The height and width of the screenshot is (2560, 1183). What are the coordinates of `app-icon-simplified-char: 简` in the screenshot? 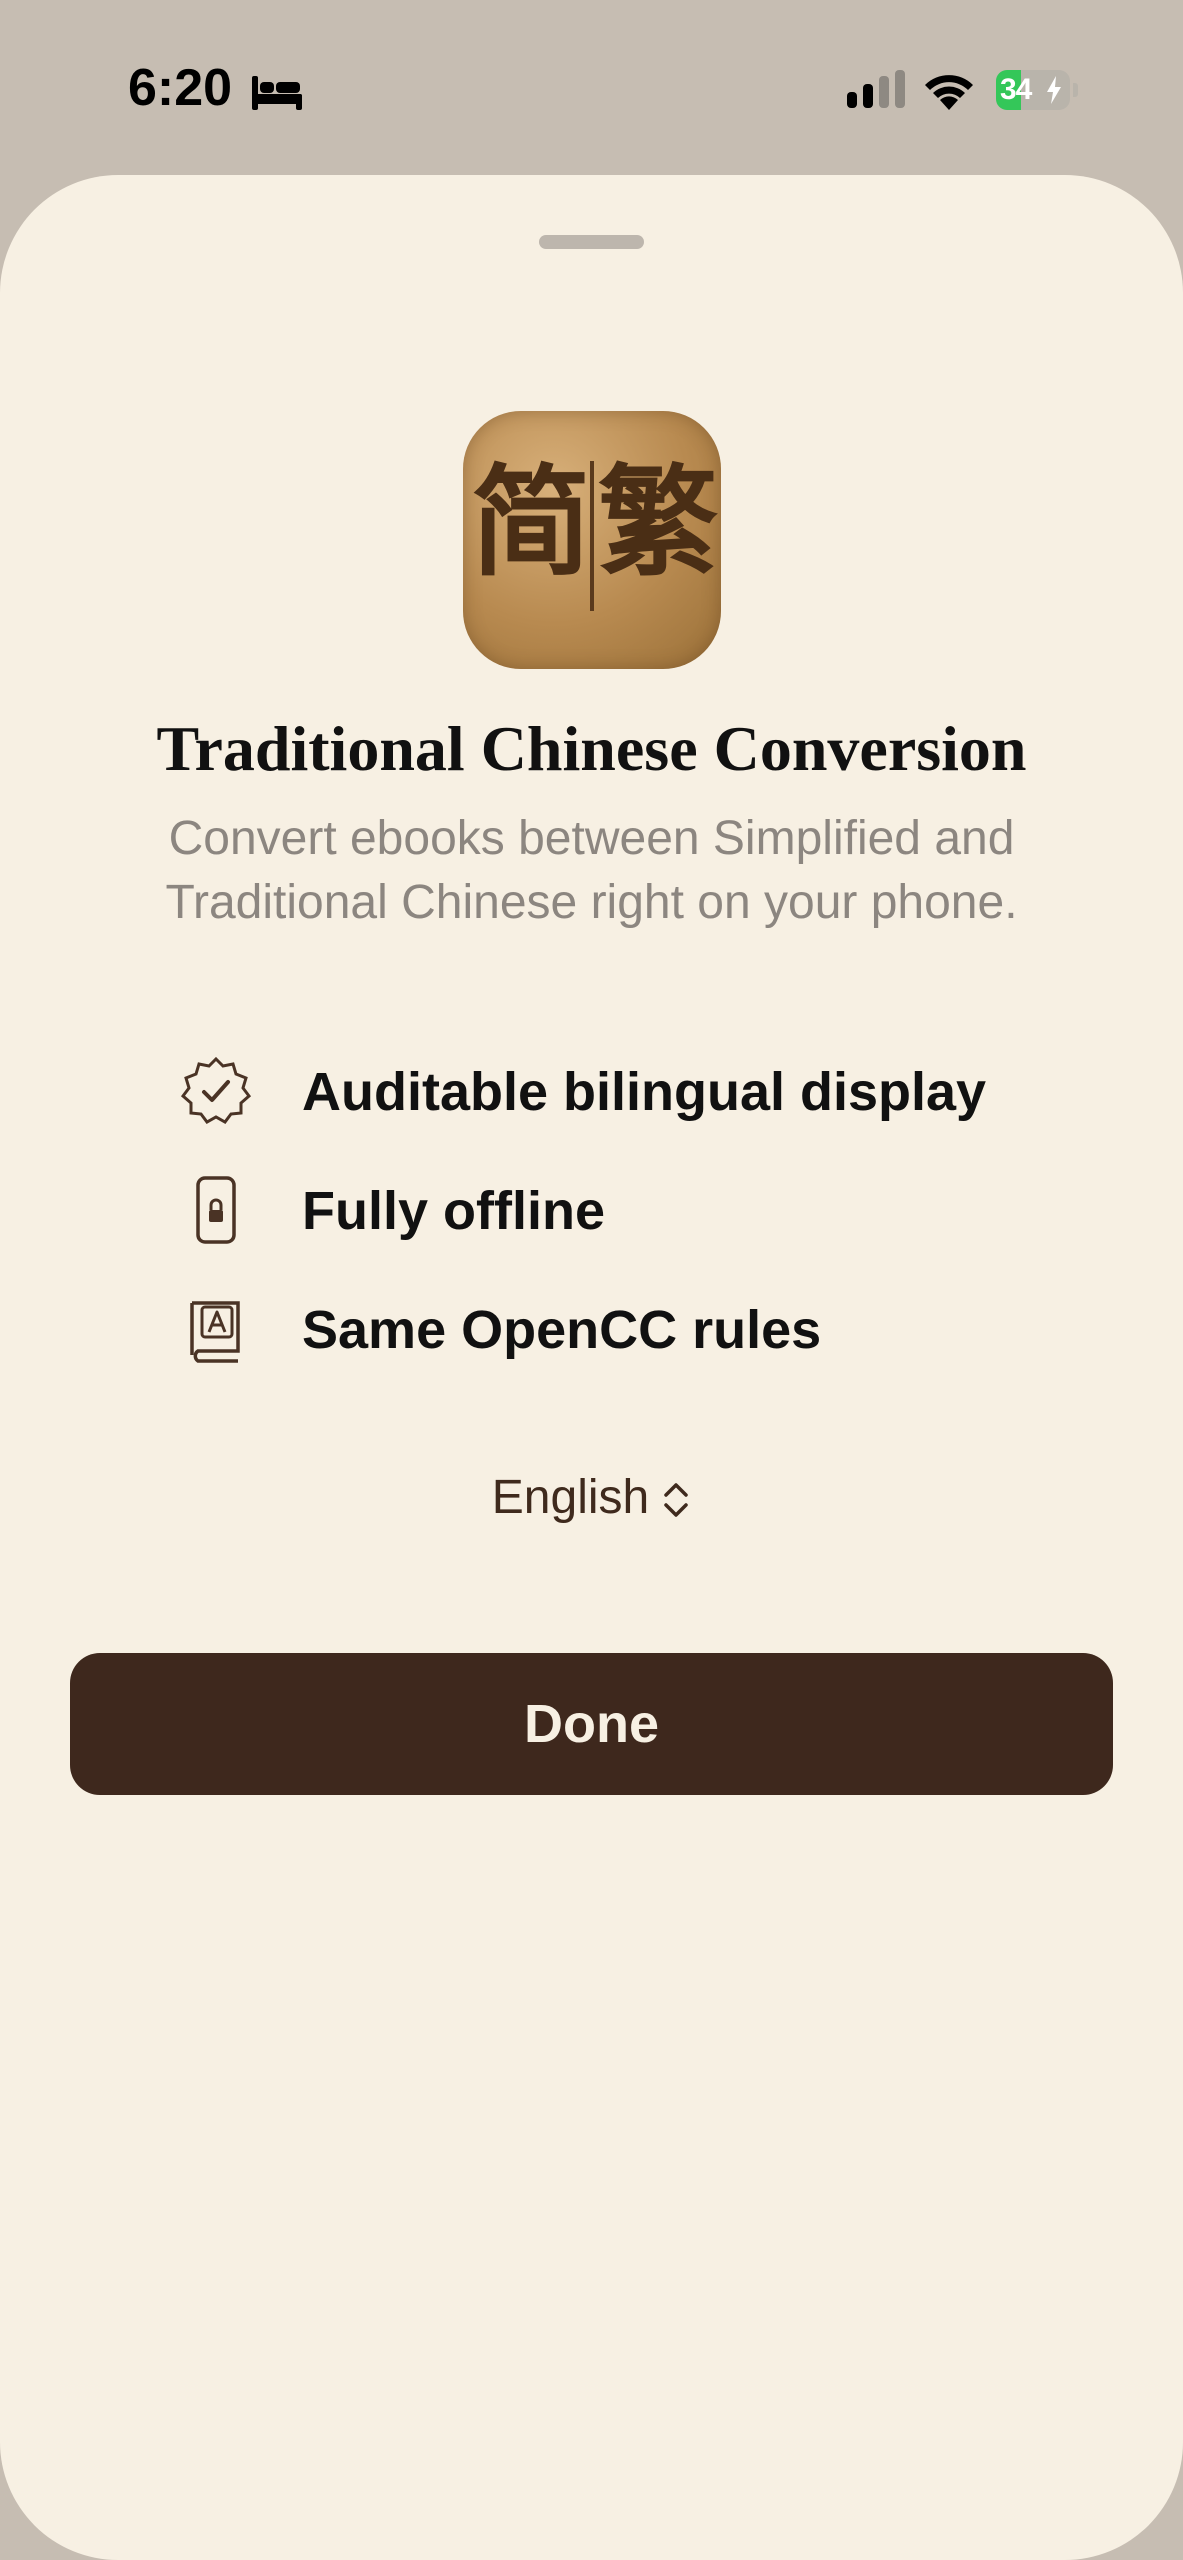 It's located at (531, 522).